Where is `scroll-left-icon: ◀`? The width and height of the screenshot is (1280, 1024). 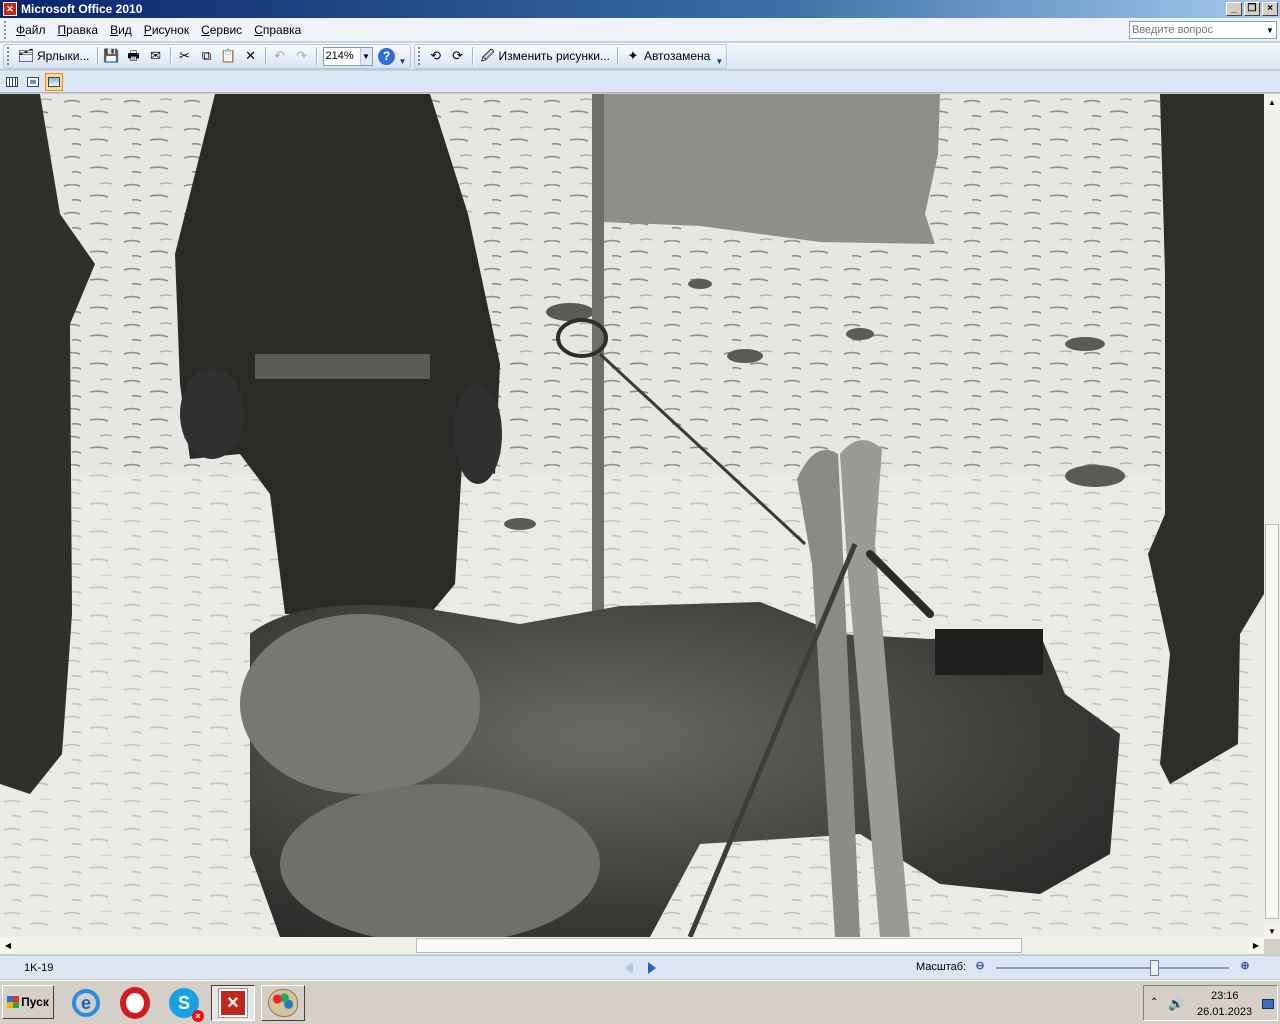 scroll-left-icon: ◀ is located at coordinates (8, 945).